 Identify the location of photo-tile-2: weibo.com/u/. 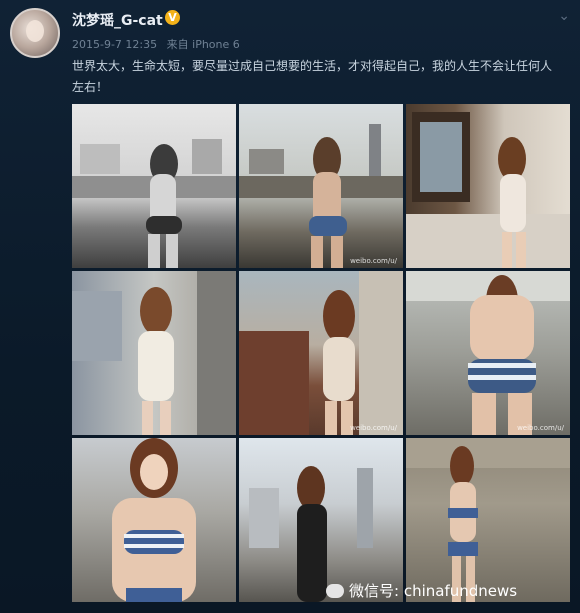
(321, 186).